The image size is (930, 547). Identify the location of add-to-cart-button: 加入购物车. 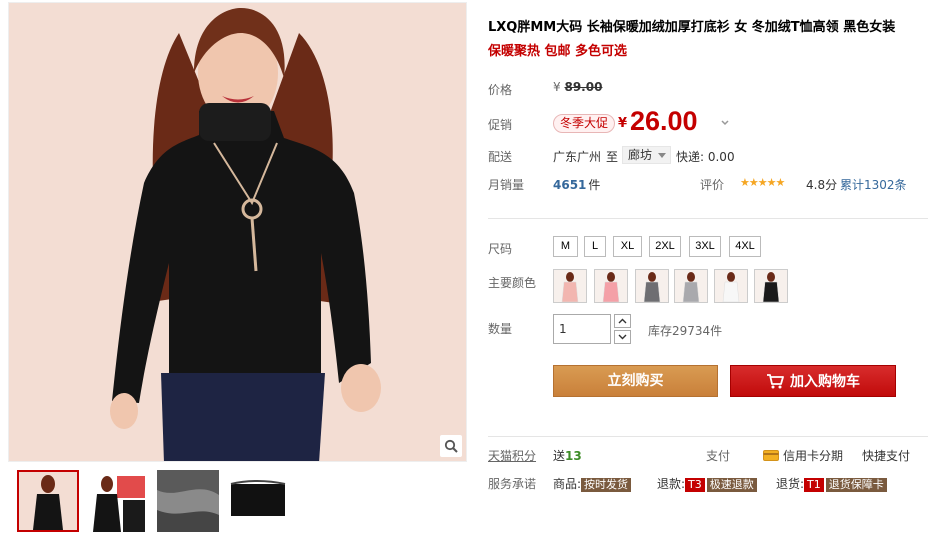
(813, 381).